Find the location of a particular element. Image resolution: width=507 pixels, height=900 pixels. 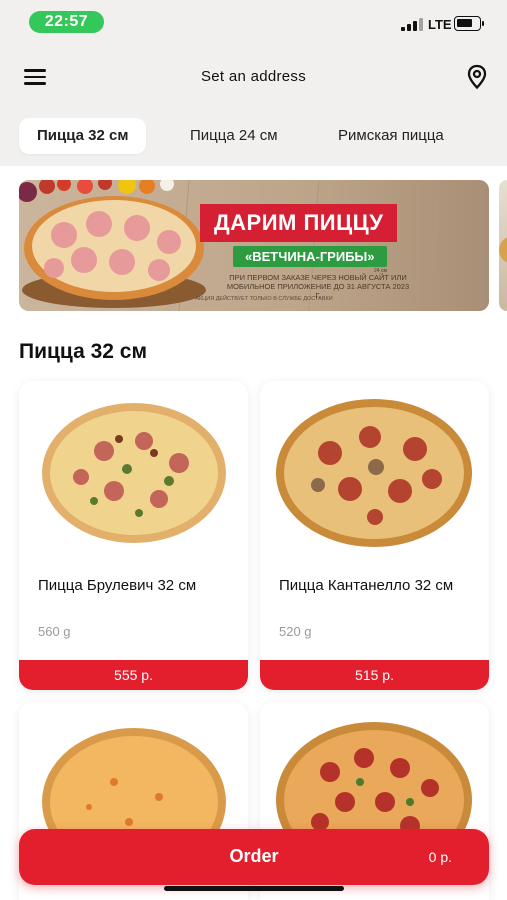

app-header: Set an address is located at coordinates (253, 77).